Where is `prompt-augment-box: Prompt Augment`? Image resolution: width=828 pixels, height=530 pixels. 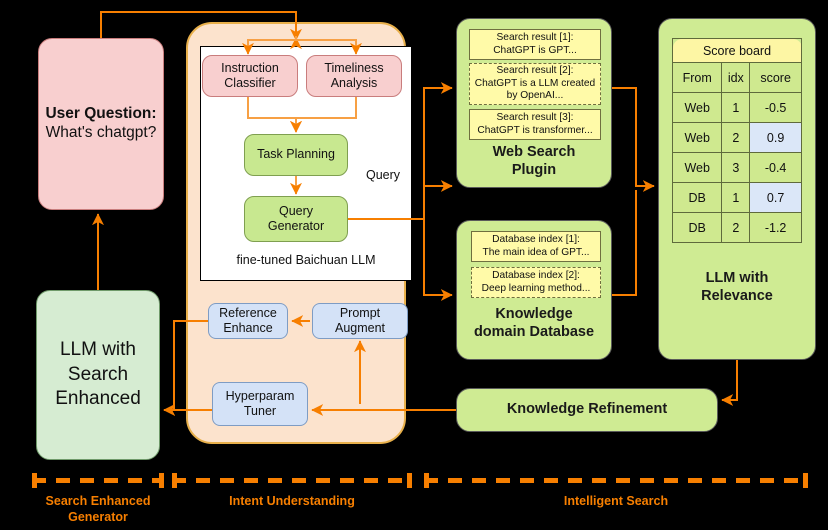
prompt-augment-box: Prompt Augment is located at coordinates (360, 321).